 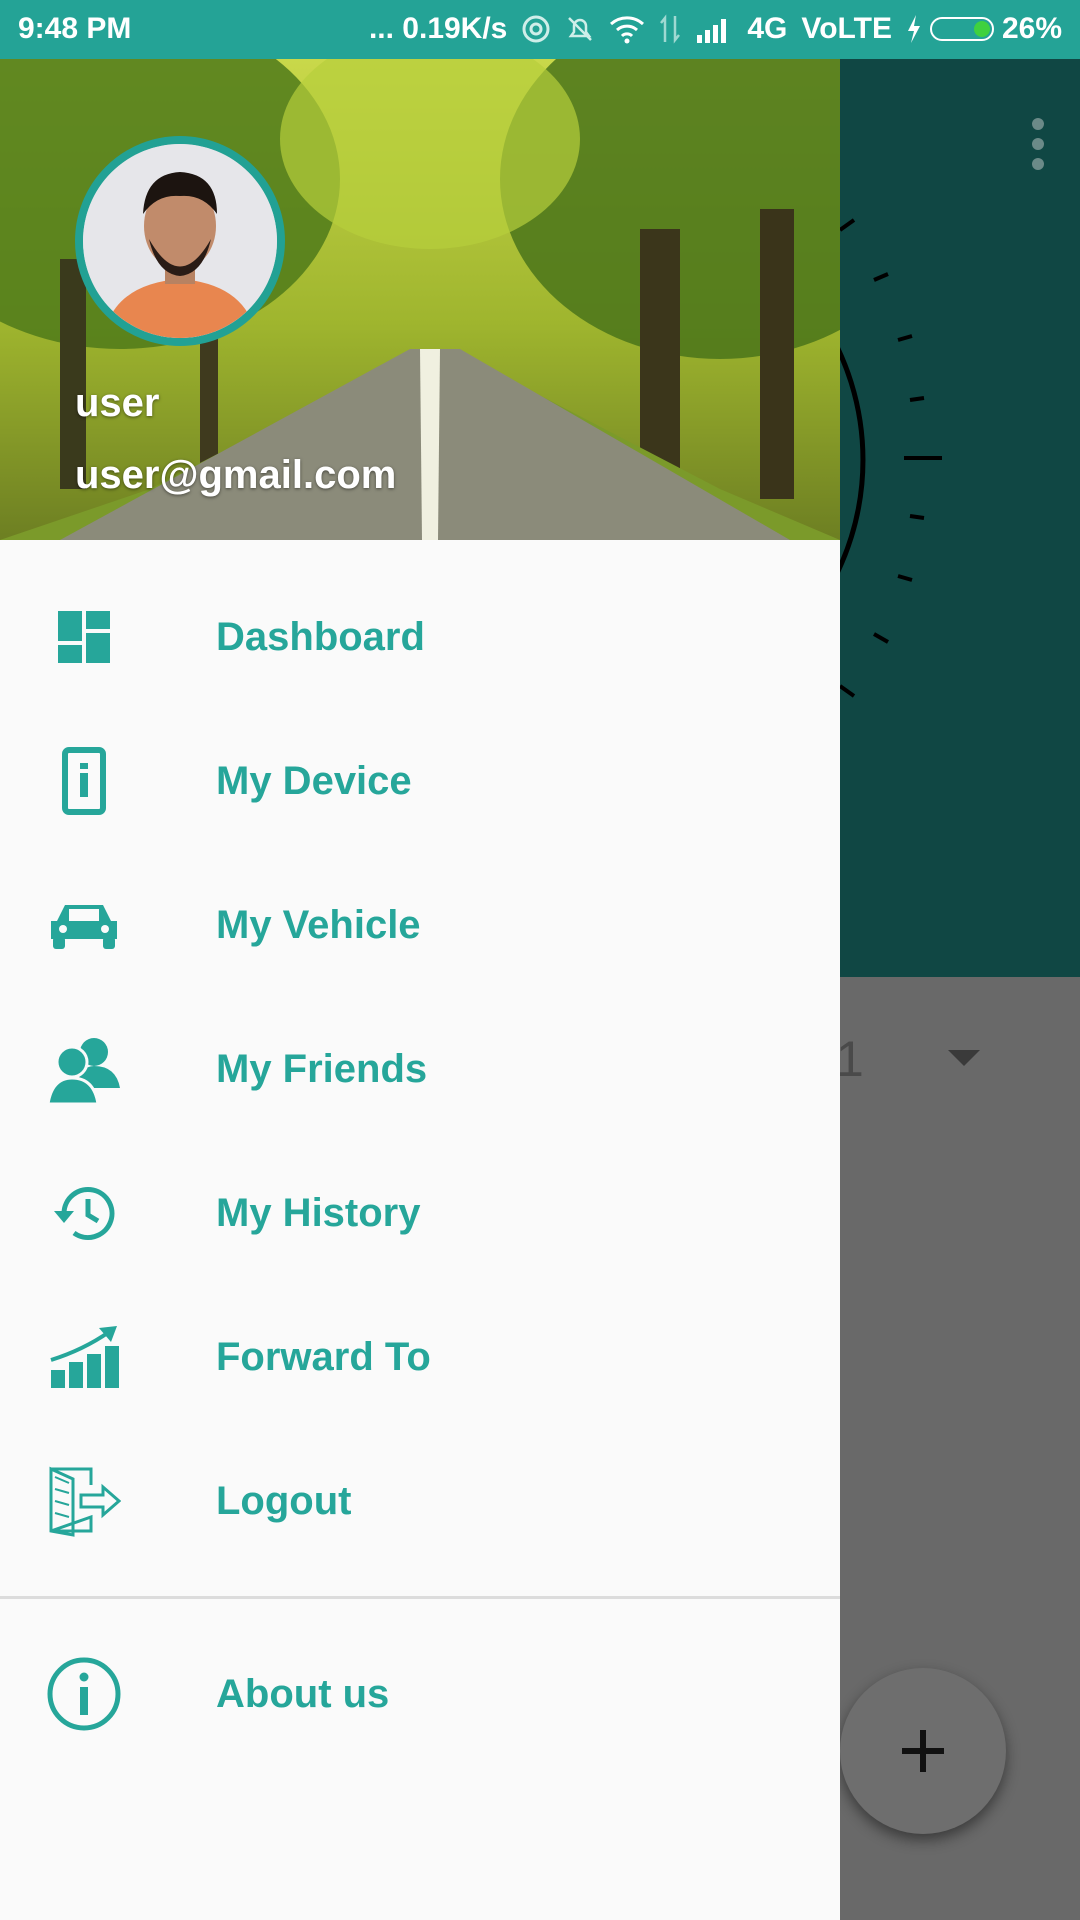 What do you see at coordinates (84, 1694) in the screenshot?
I see `info-icon` at bounding box center [84, 1694].